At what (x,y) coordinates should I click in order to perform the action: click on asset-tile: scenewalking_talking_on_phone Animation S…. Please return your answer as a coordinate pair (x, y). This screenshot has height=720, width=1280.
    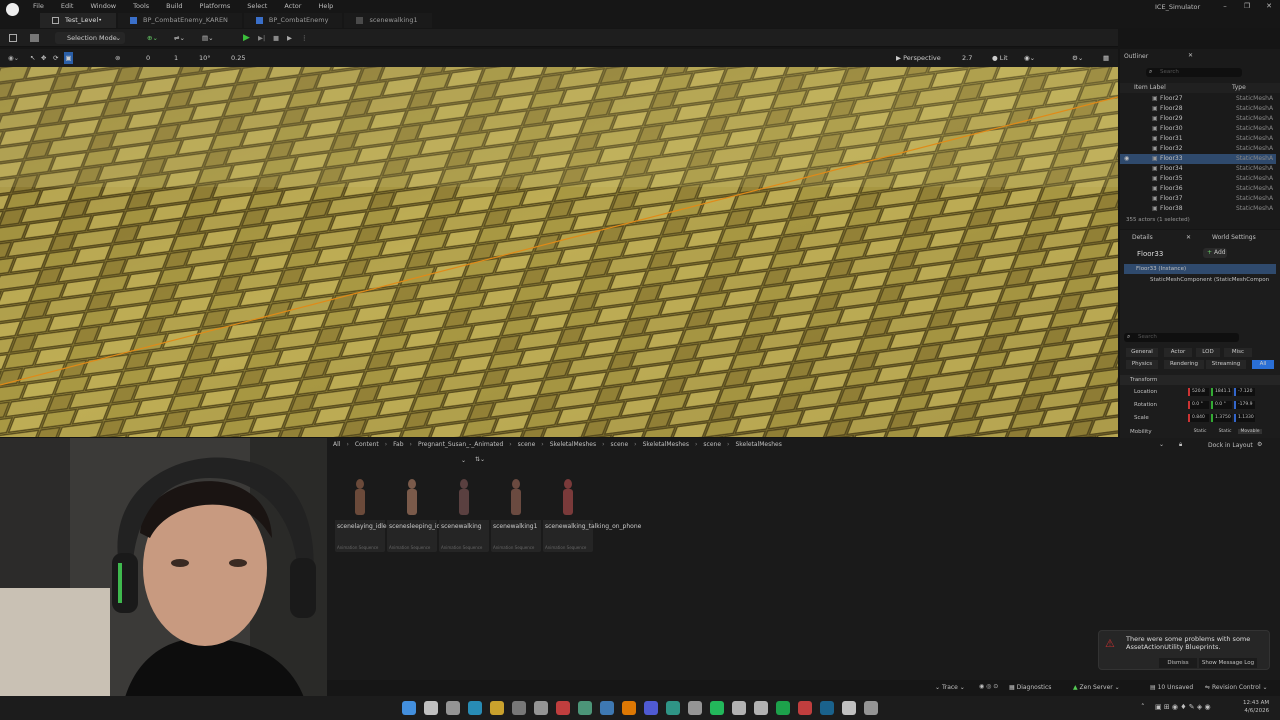
    Looking at the image, I should click on (592, 512).